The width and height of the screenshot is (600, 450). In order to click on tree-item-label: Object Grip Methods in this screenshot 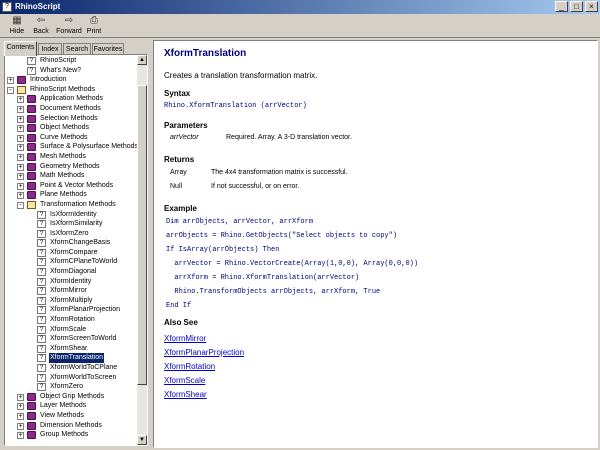, I will do `click(72, 396)`.